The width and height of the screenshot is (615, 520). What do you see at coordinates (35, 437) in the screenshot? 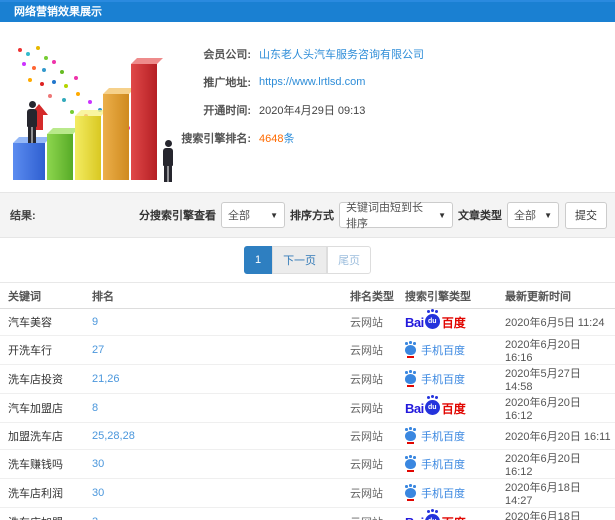
I see `keyword-cell: 加盟洗车店` at bounding box center [35, 437].